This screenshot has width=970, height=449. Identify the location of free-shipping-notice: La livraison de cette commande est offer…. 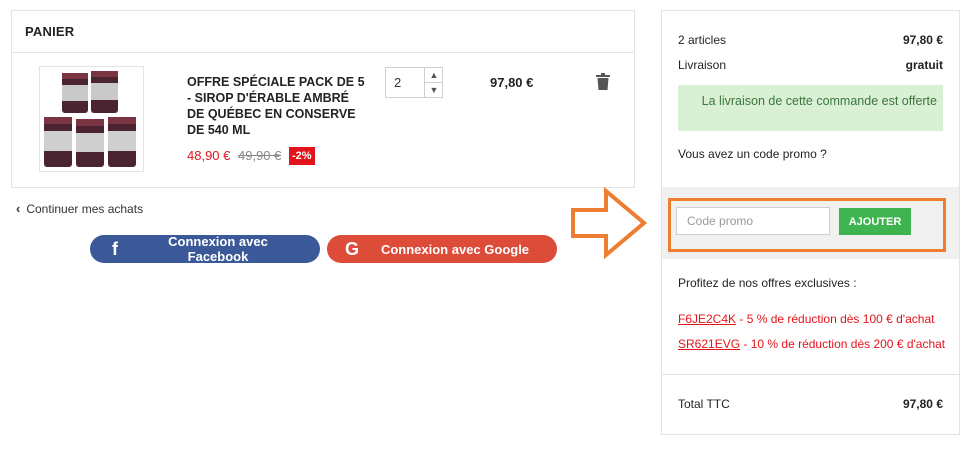
(810, 108).